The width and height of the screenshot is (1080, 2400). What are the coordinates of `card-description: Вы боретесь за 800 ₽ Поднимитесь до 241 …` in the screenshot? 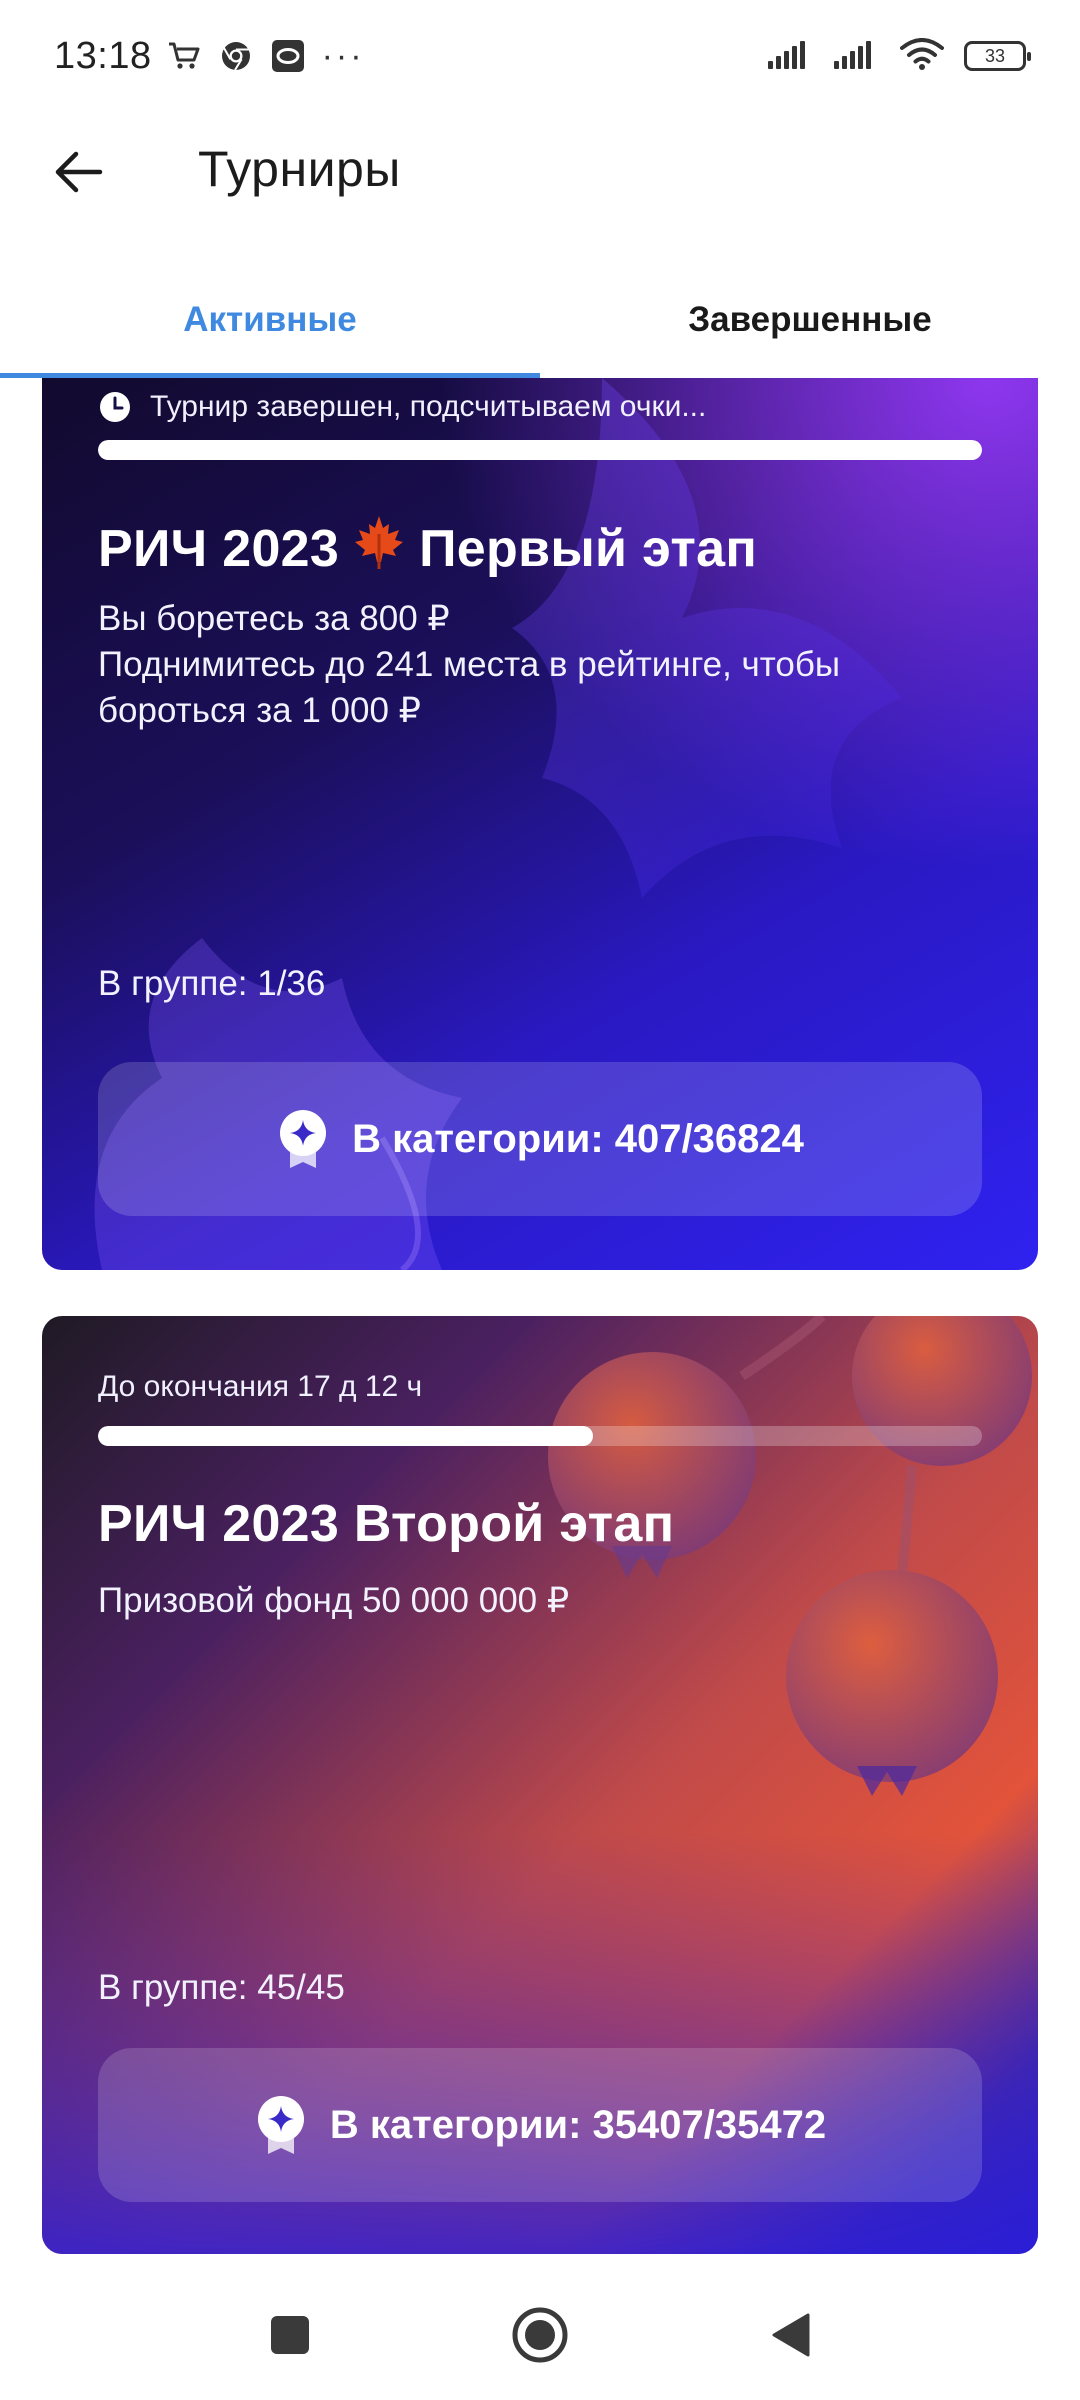 It's located at (469, 665).